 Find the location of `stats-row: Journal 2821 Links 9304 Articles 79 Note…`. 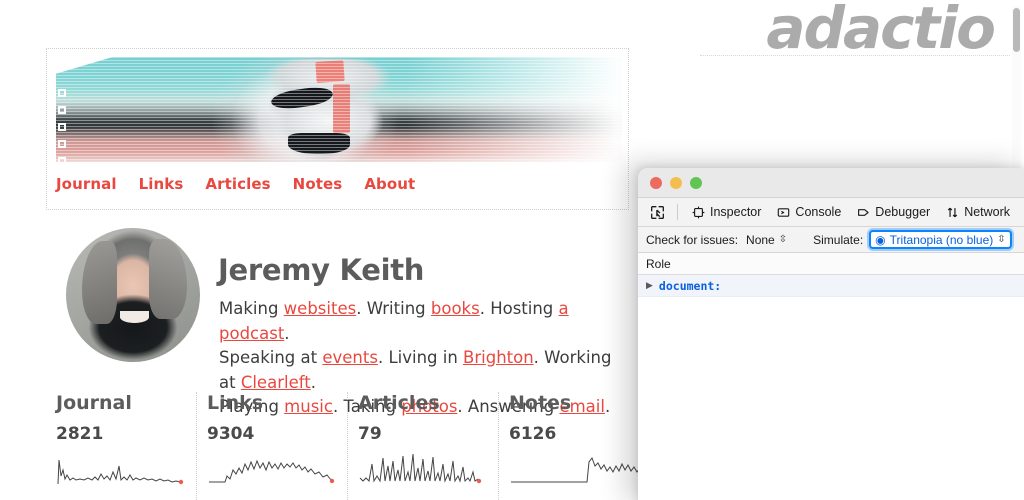

stats-row: Journal 2821 Links 9304 Articles 79 Note… is located at coordinates (346, 446).